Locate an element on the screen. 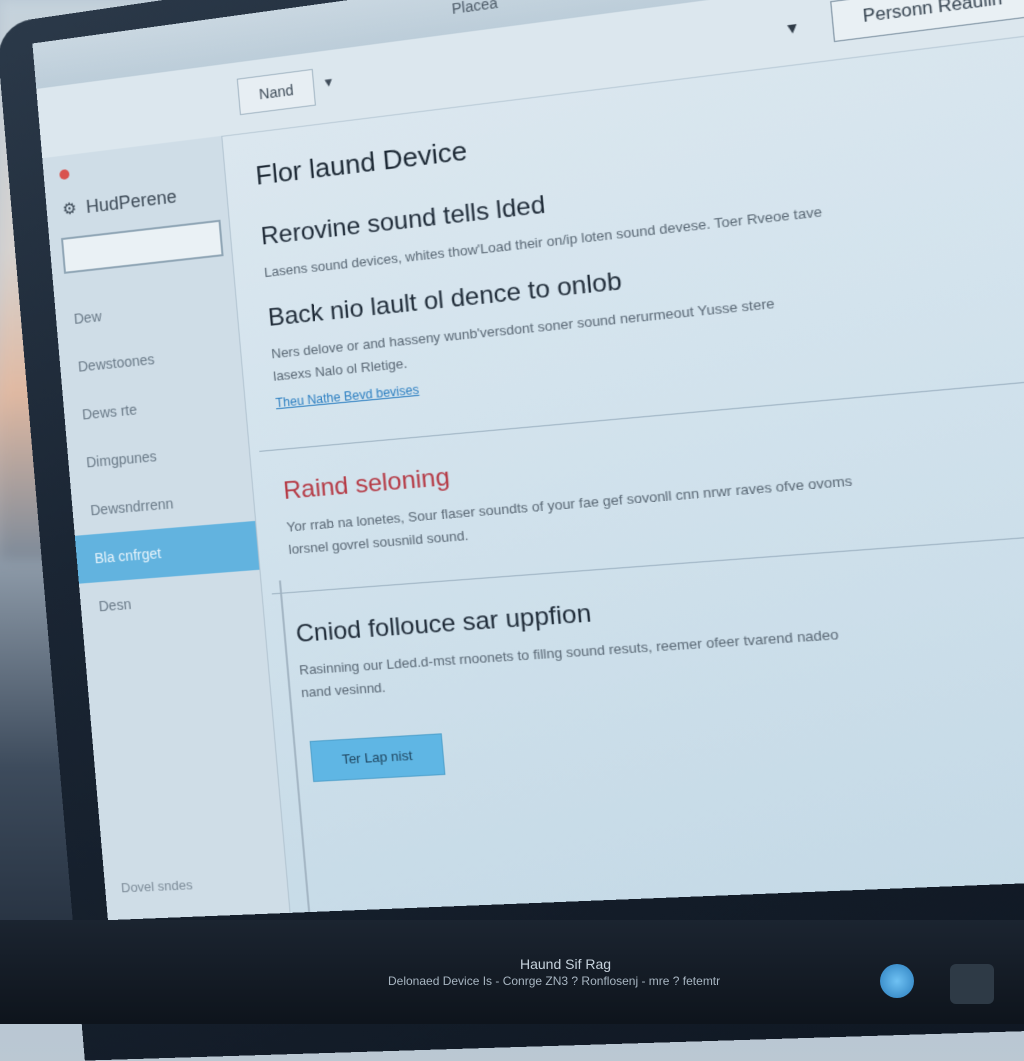  page-title: Flor laund Device is located at coordinates (361, 162).